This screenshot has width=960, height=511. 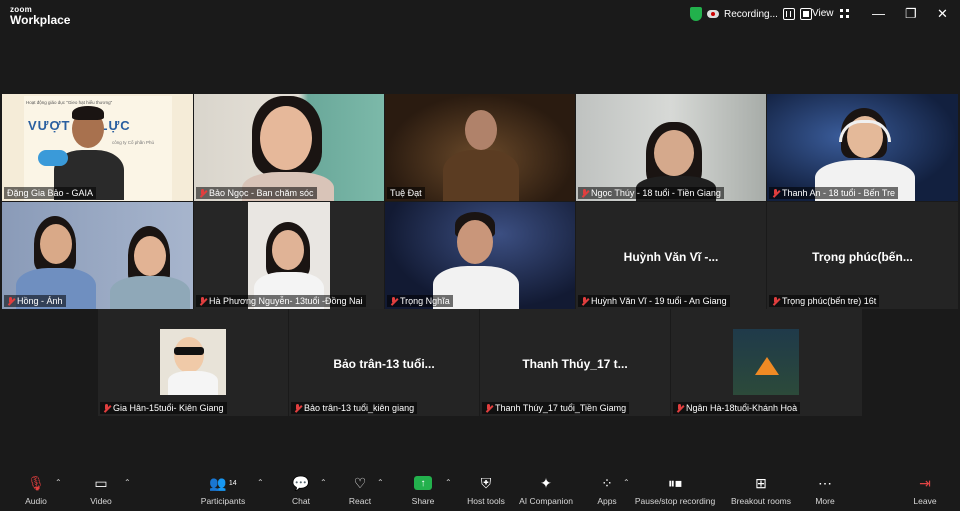 What do you see at coordinates (380, 482) in the screenshot?
I see `react-chevron-icon: ⌃` at bounding box center [380, 482].